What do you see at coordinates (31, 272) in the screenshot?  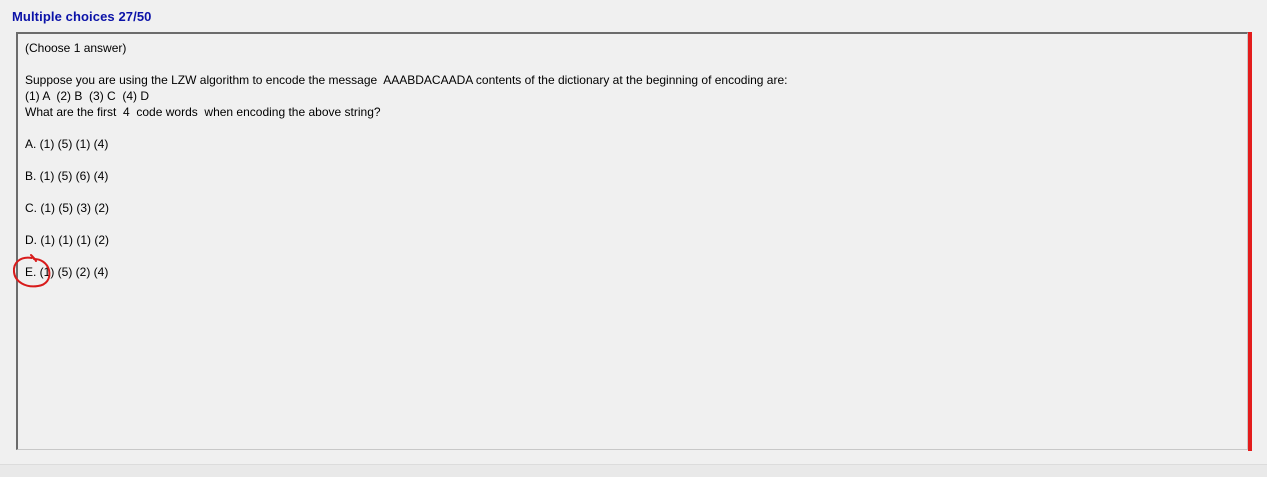 I see `option-letter: E.` at bounding box center [31, 272].